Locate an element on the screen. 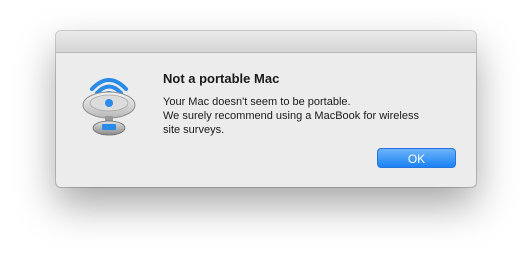 This screenshot has height=268, width=532. message-line: Your Mac doesn't seem to be portable. is located at coordinates (257, 102).